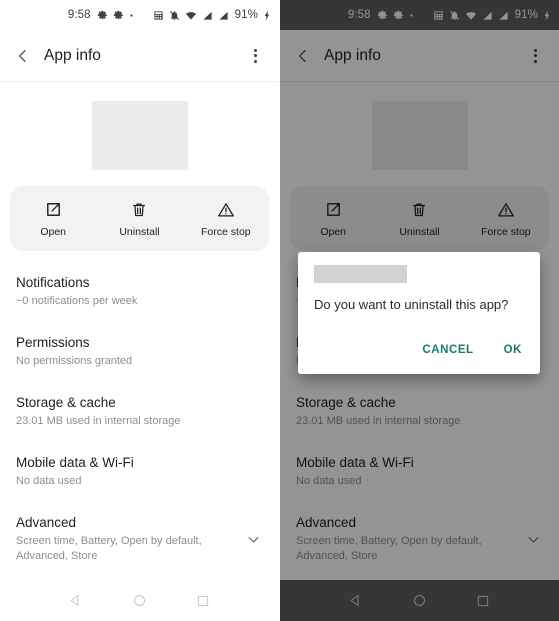  Describe the element at coordinates (53, 209) in the screenshot. I see `open-external-icon` at that location.